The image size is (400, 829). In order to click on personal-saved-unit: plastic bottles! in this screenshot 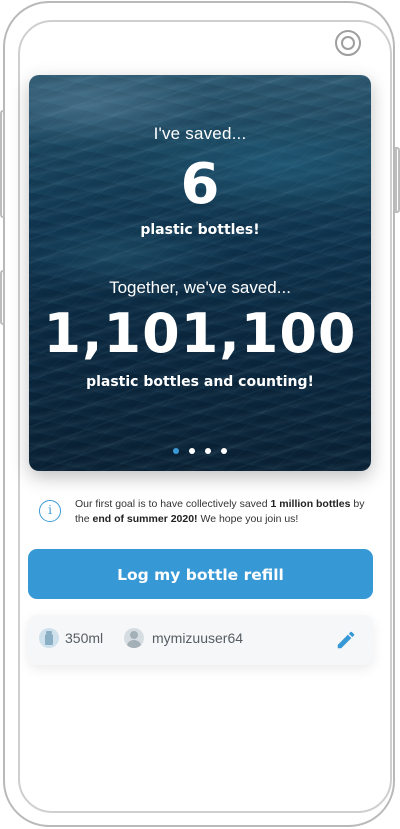, I will do `click(200, 230)`.